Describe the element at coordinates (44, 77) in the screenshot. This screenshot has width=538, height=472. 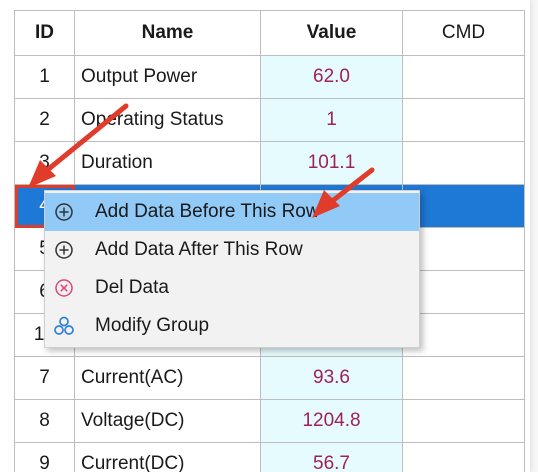
I see `row-id-cell: 1` at that location.